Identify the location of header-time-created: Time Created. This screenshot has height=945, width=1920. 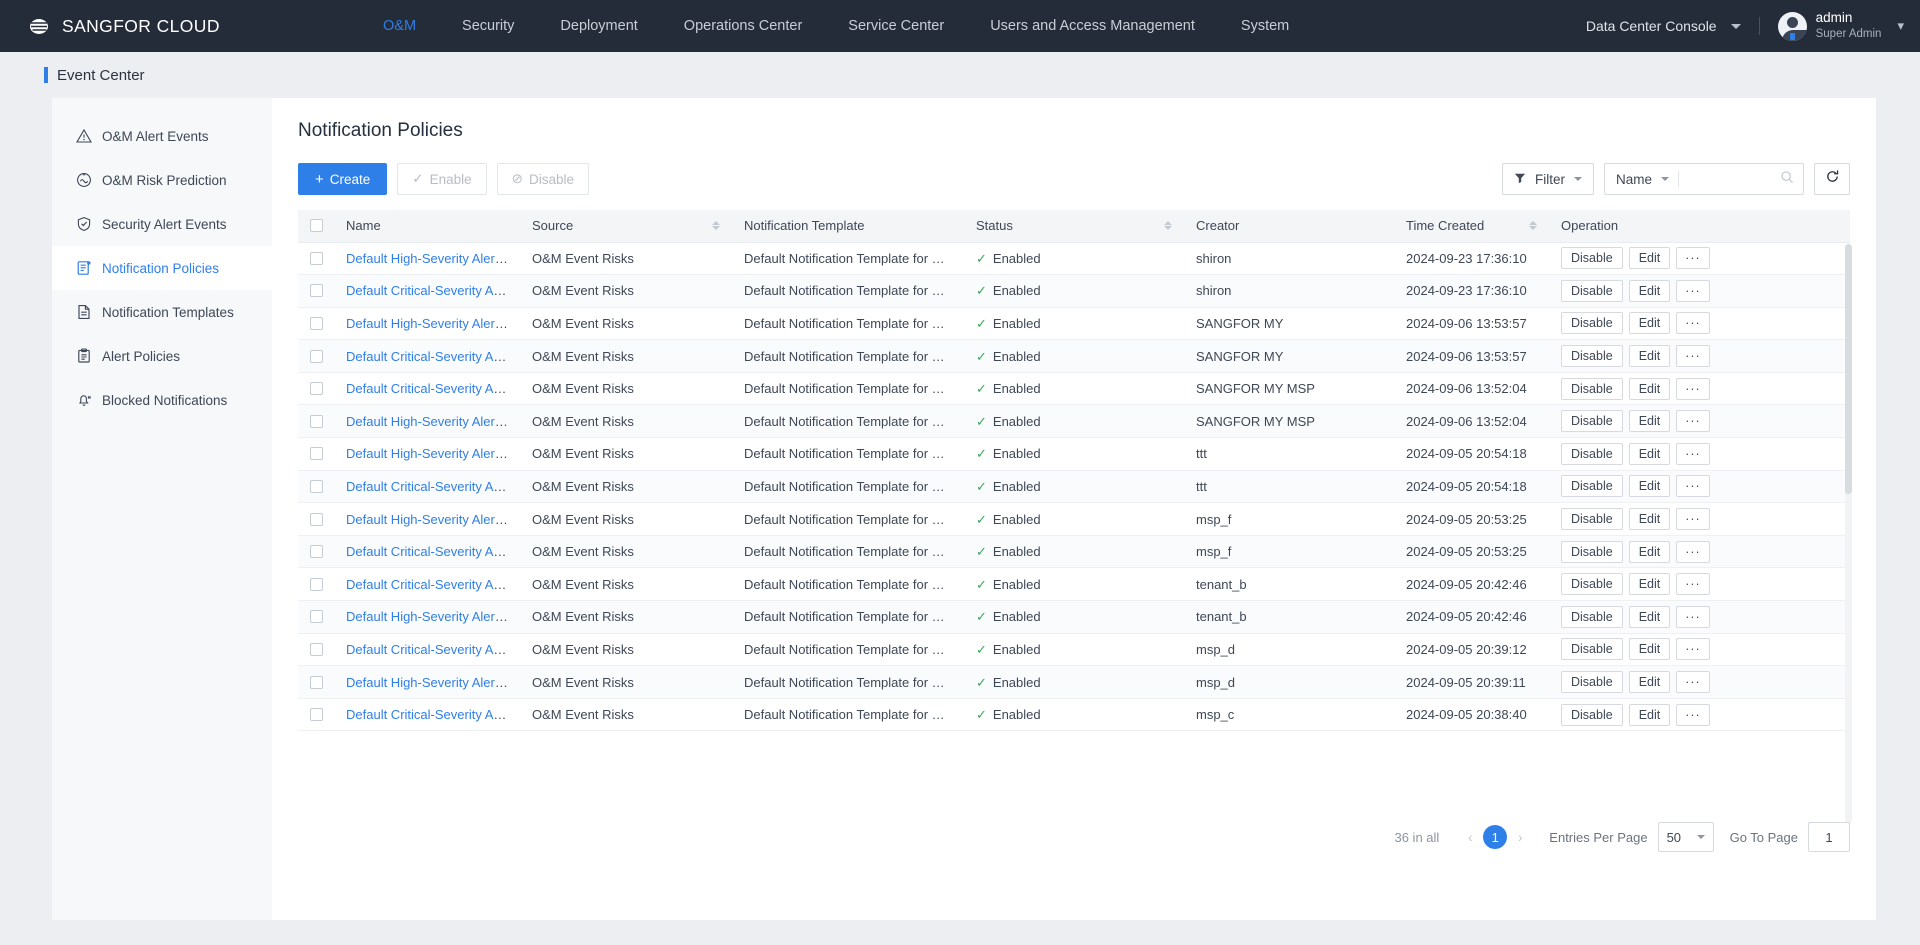
(1471, 226).